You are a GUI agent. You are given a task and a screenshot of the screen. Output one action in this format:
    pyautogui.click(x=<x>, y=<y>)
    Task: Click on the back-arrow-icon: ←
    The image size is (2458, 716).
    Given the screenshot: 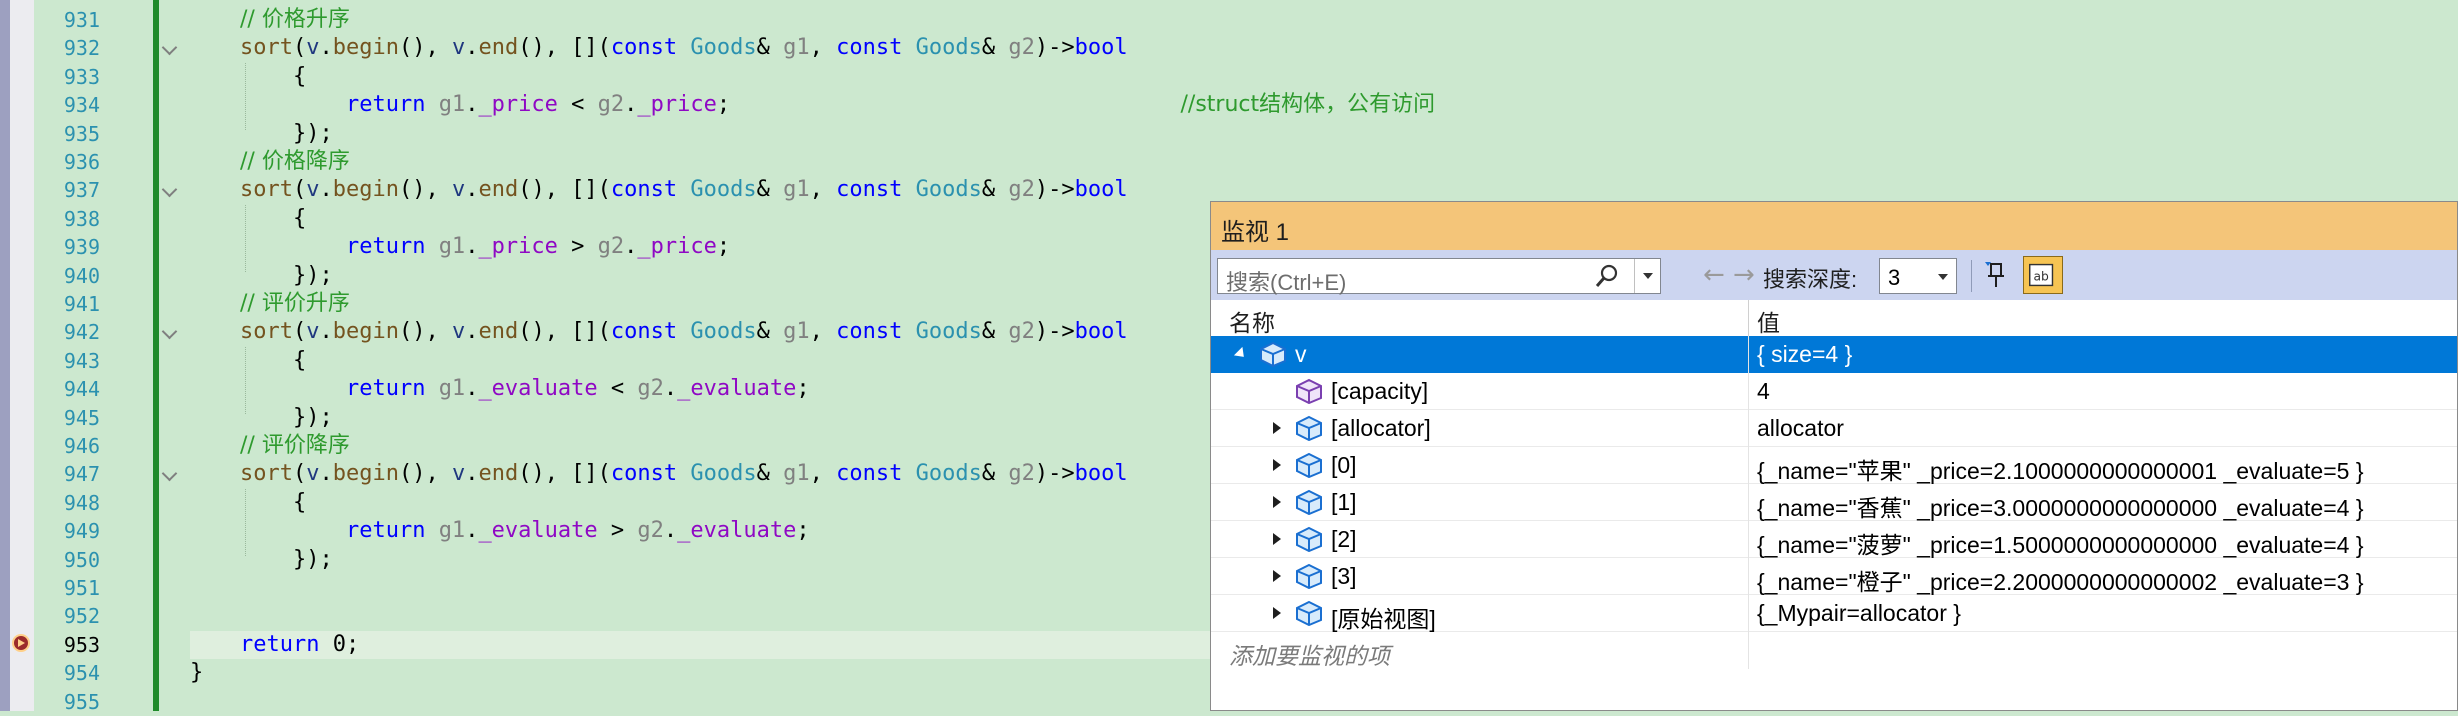 What is the action you would take?
    pyautogui.click(x=1714, y=275)
    